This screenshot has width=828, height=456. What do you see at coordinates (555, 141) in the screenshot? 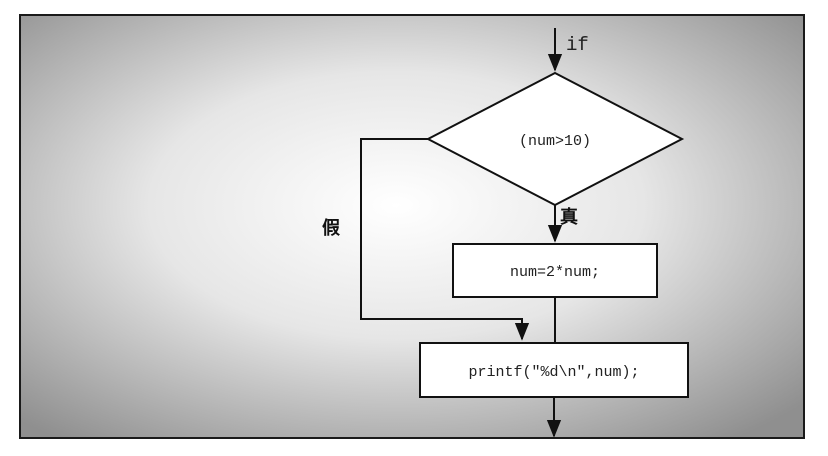
I see `condition-text: (num>10)` at bounding box center [555, 141].